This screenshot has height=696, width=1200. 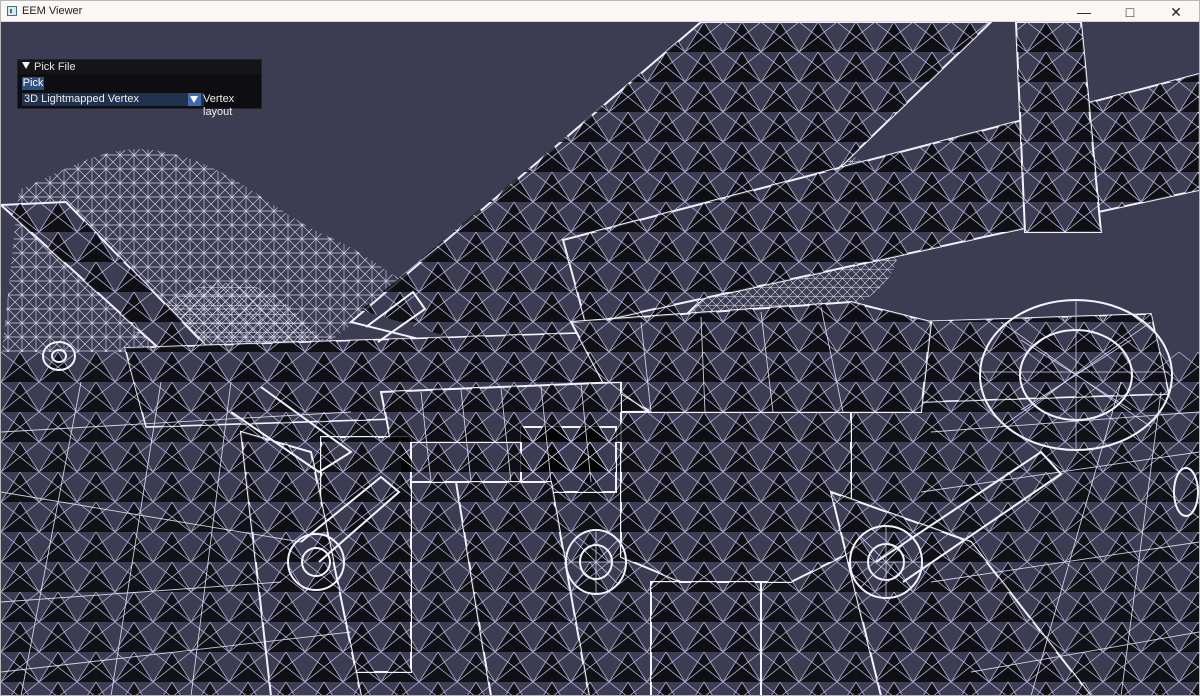 What do you see at coordinates (52, 11) in the screenshot?
I see `window-title: EEM Viewer` at bounding box center [52, 11].